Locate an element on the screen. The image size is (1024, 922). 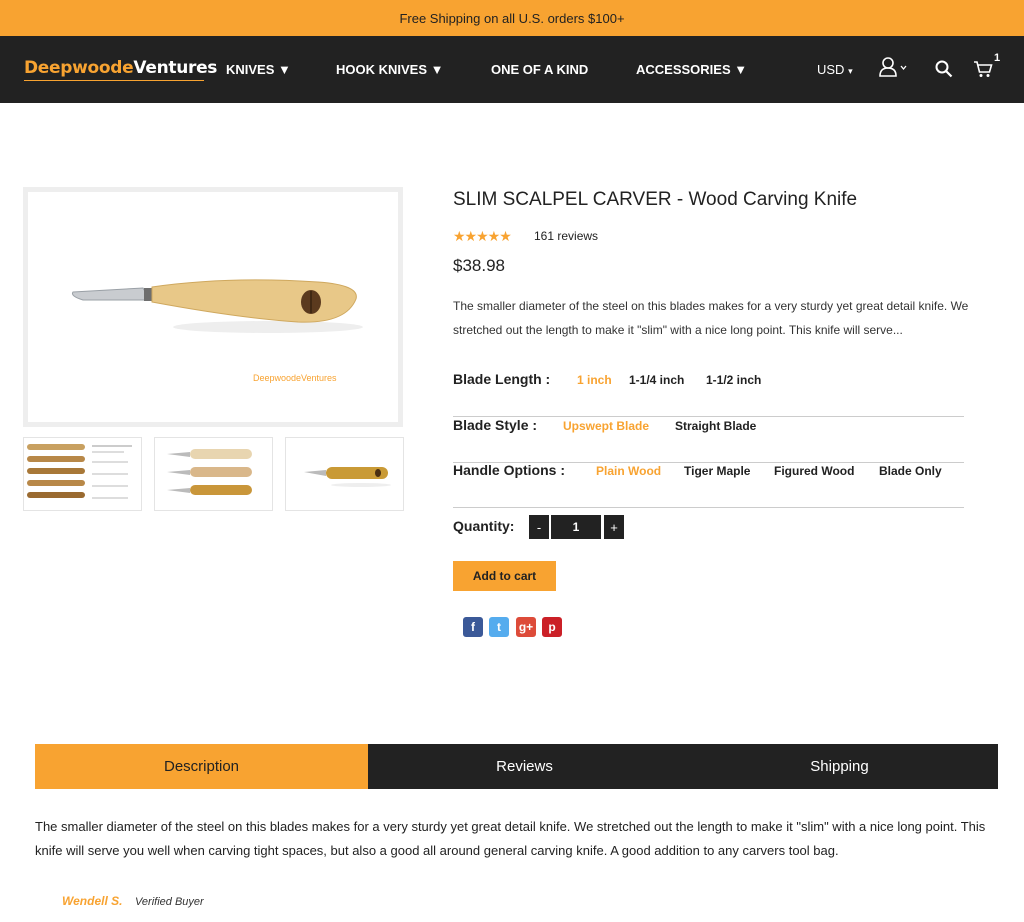
reviews-count-link: 161 reviews is located at coordinates (566, 236).